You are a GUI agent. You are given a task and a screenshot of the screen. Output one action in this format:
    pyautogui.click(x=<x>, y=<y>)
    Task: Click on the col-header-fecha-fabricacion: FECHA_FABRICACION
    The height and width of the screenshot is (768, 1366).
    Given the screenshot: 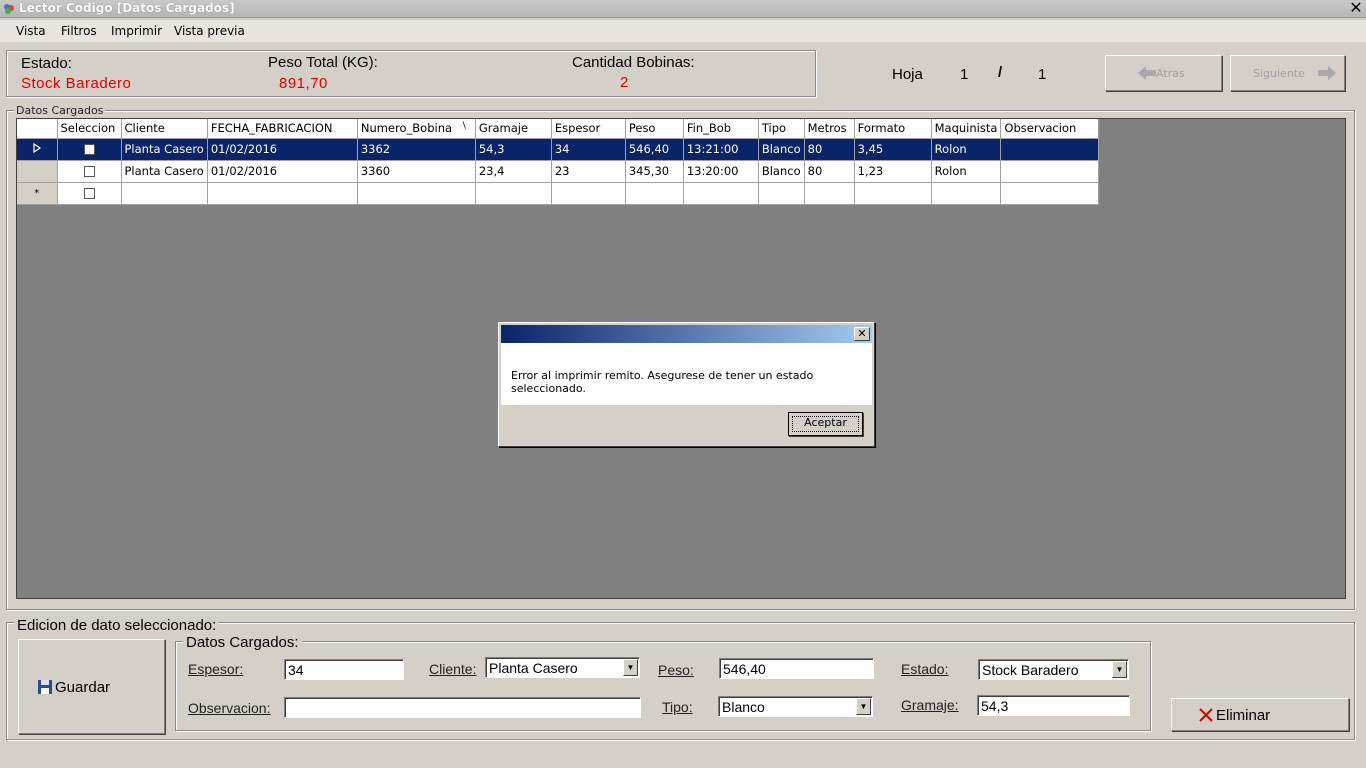 What is the action you would take?
    pyautogui.click(x=282, y=129)
    